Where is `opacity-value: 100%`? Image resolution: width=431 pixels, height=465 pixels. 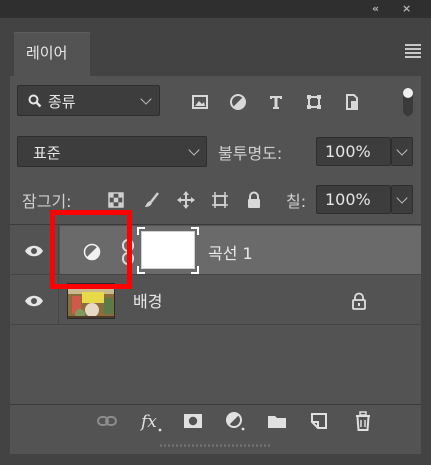
opacity-value: 100% is located at coordinates (348, 151).